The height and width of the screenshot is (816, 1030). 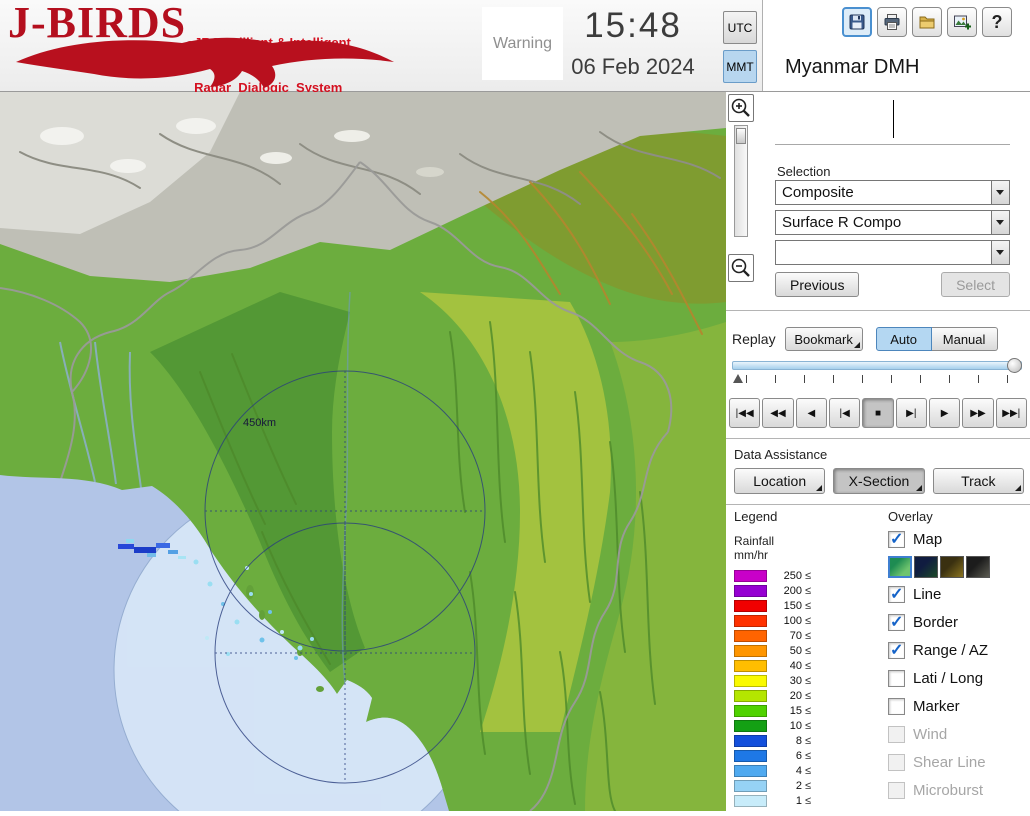 I want to click on data-assistance-panel: Data Assistance Location X-Section Track, so click(x=878, y=470).